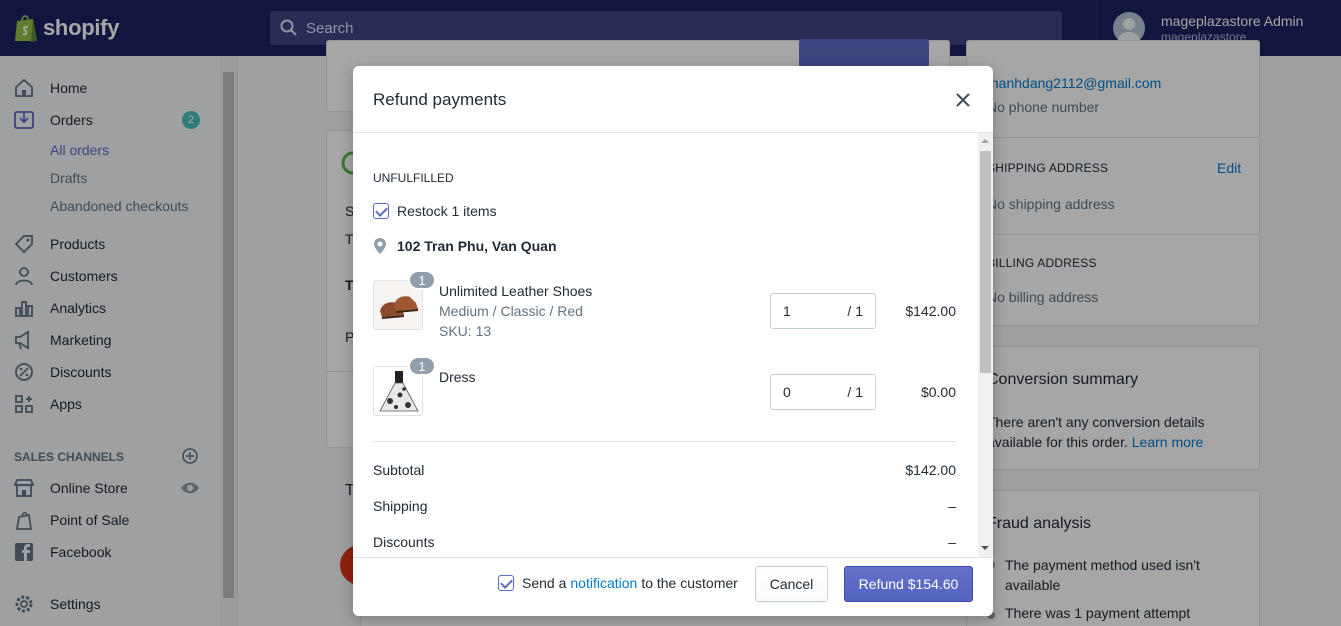  Describe the element at coordinates (506, 583) in the screenshot. I see `notify-customer-checkbox` at that location.